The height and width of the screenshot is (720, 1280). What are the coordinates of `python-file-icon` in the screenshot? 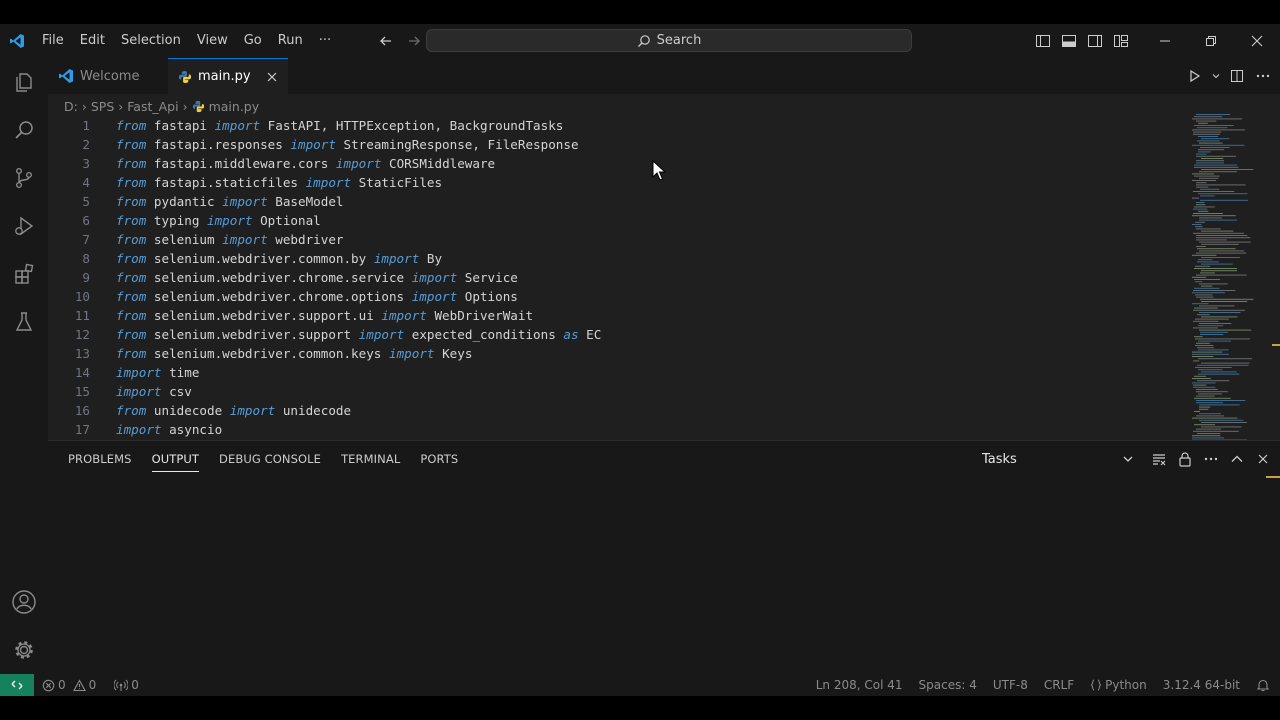 It's located at (198, 106).